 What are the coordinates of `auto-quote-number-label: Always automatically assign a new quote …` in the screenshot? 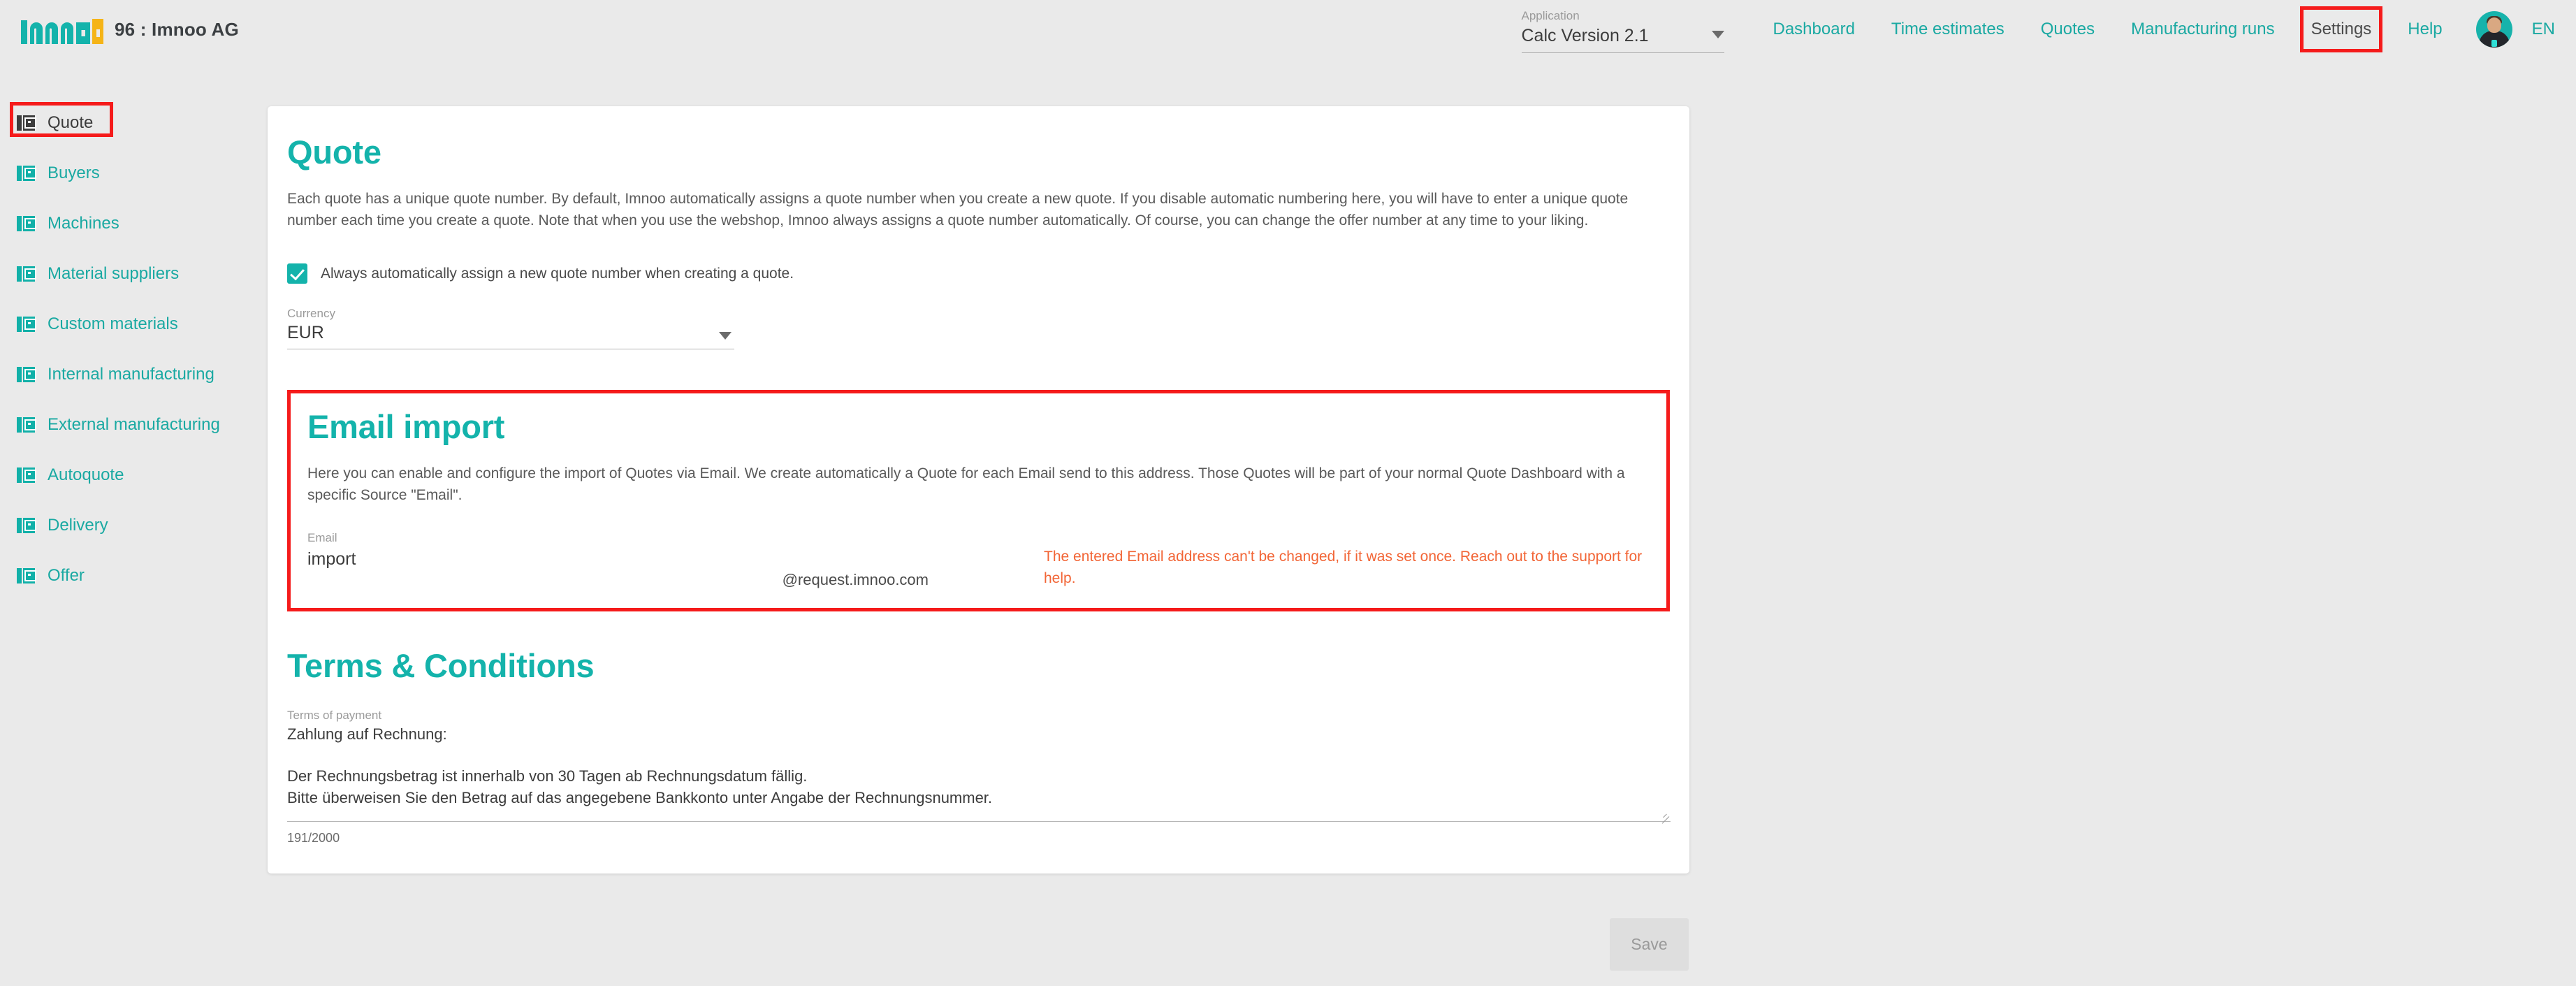 It's located at (557, 274).